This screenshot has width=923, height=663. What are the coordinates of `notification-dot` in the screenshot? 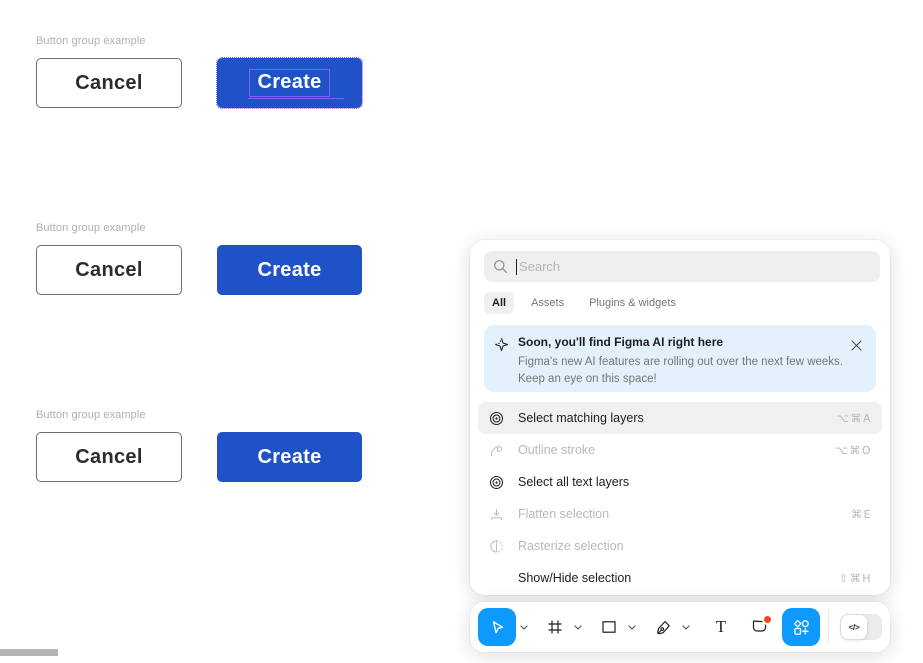 It's located at (767, 619).